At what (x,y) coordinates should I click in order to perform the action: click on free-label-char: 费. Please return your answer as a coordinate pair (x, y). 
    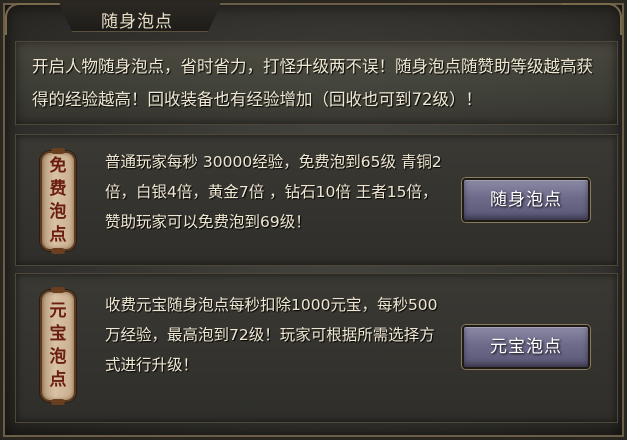
    Looking at the image, I should click on (58, 189).